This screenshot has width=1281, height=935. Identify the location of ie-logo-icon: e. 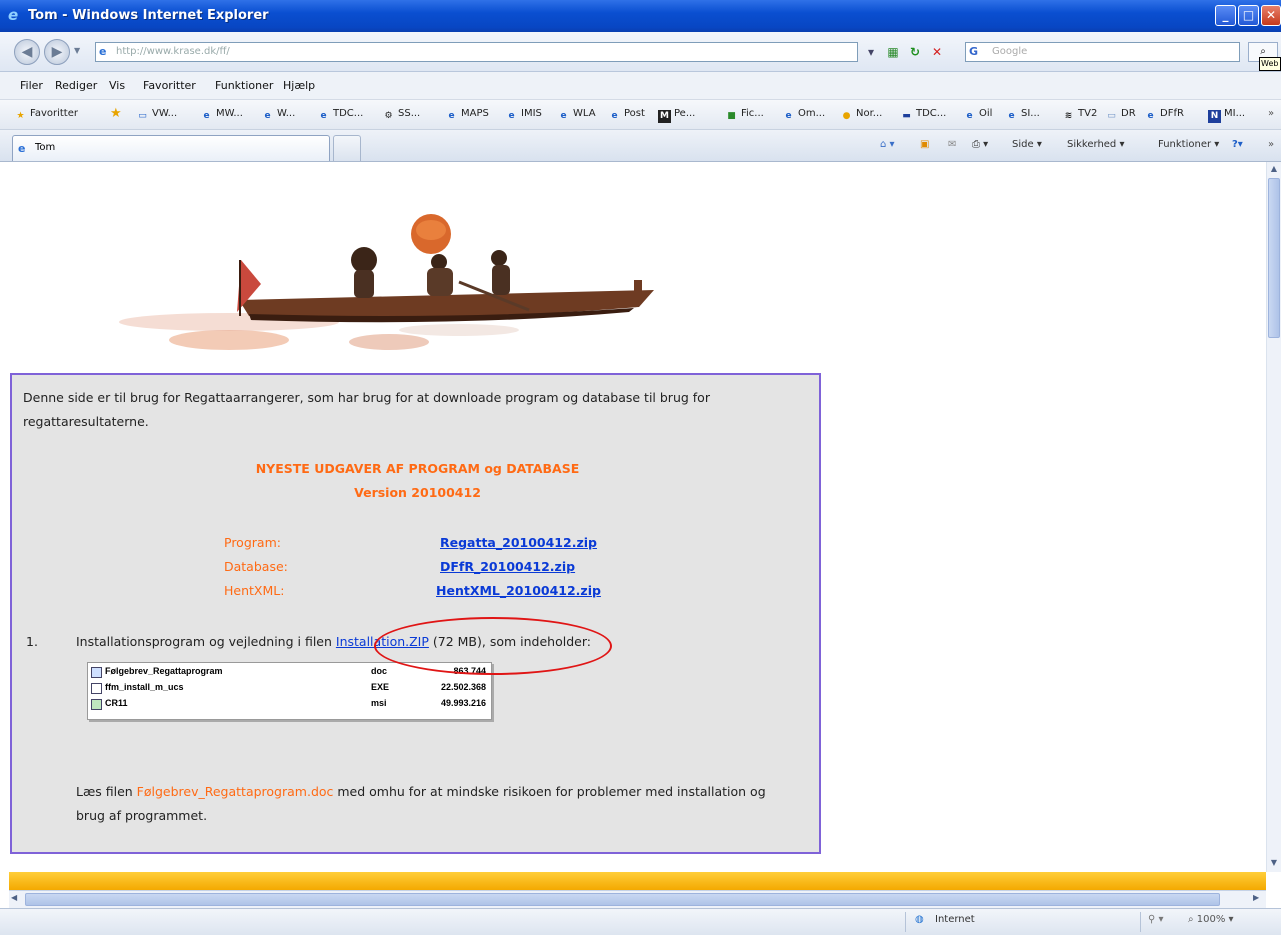
(13, 15).